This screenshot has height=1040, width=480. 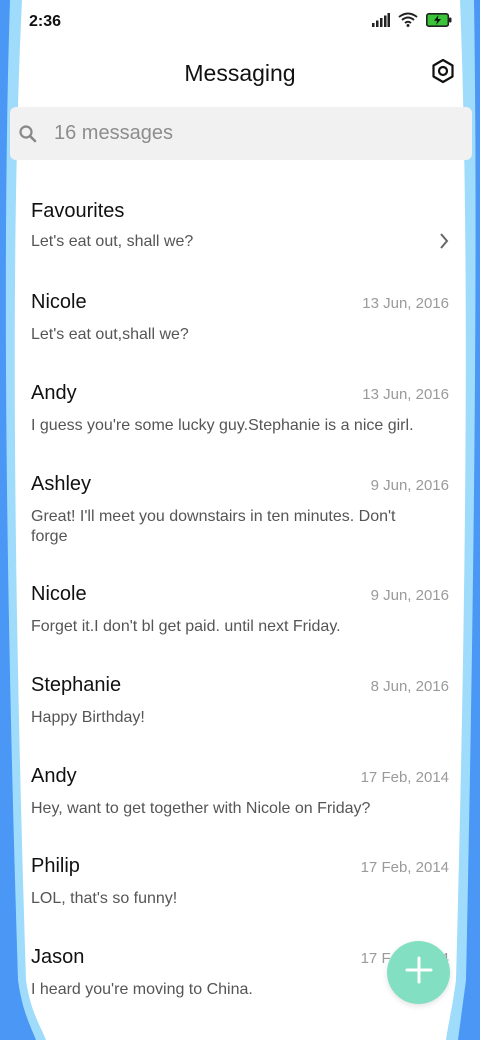 What do you see at coordinates (28, 134) in the screenshot?
I see `search-icon` at bounding box center [28, 134].